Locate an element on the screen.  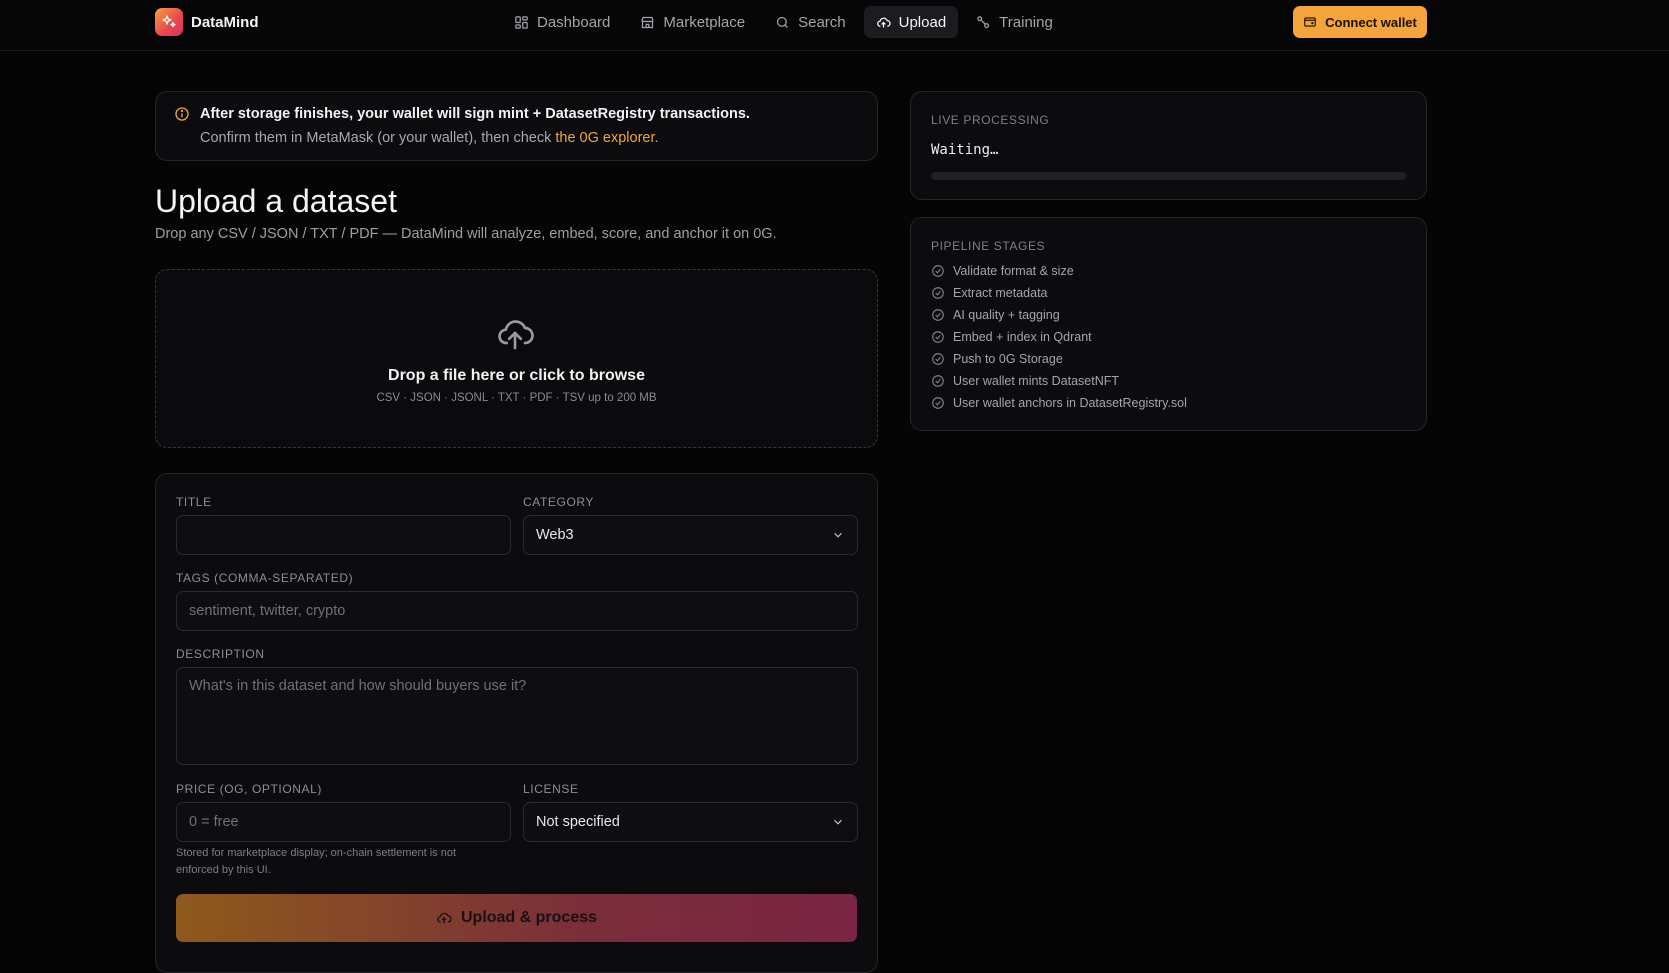
nav-upload: Upload is located at coordinates (911, 22).